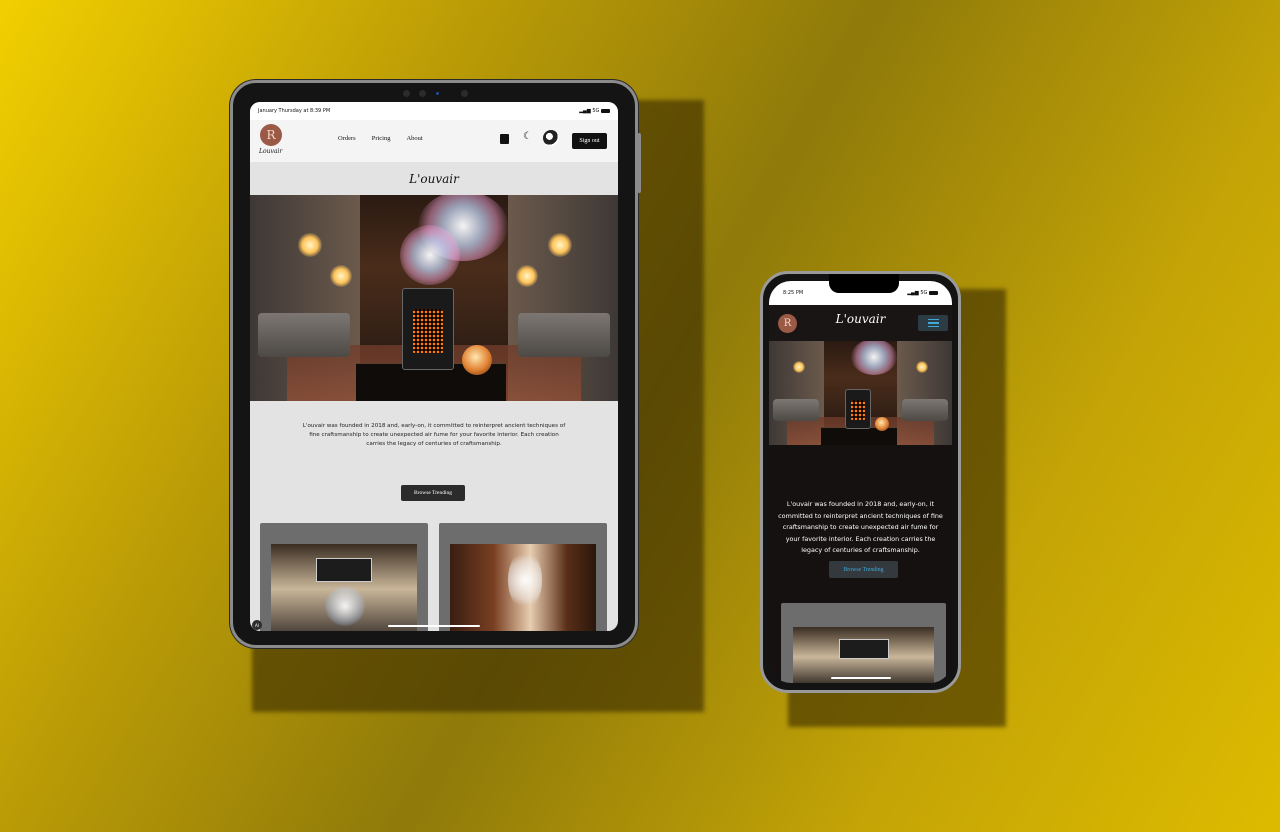 The image size is (1280, 832). Describe the element at coordinates (639, 163) in the screenshot. I see `tablet-side-button` at that location.